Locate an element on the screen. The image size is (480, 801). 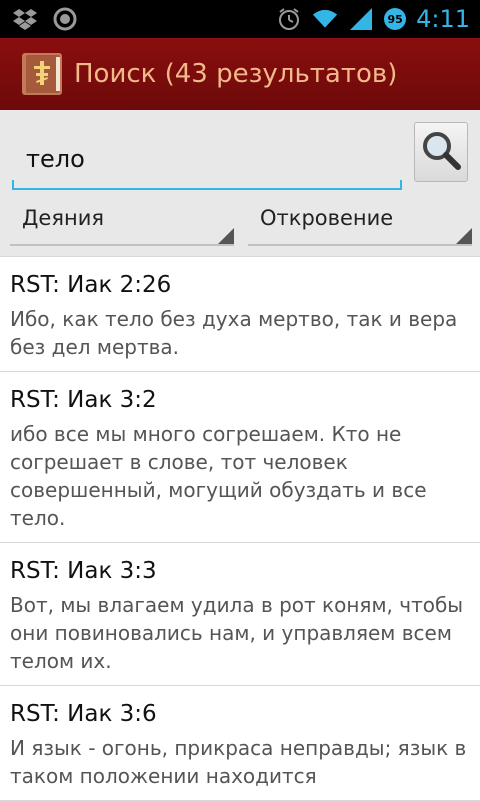
search-input is located at coordinates (206, 159).